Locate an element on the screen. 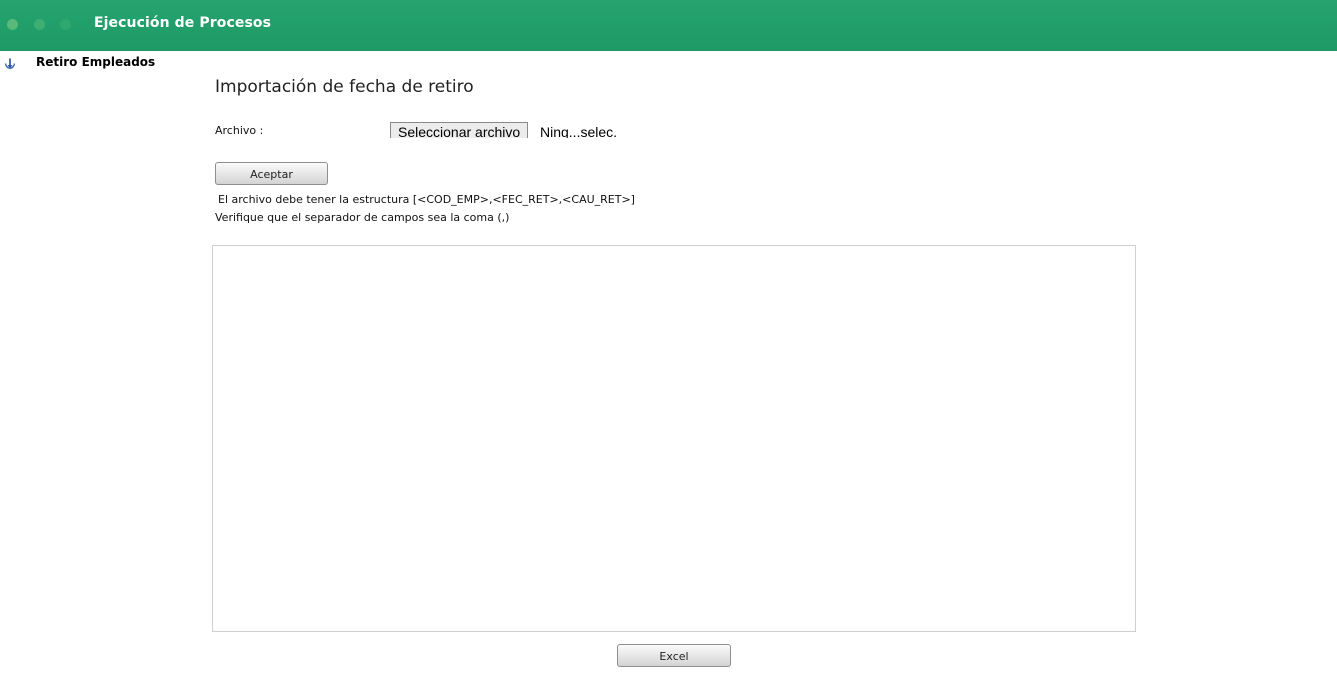 This screenshot has width=1337, height=683. nav-item-label: Retiro Empleados is located at coordinates (96, 62).